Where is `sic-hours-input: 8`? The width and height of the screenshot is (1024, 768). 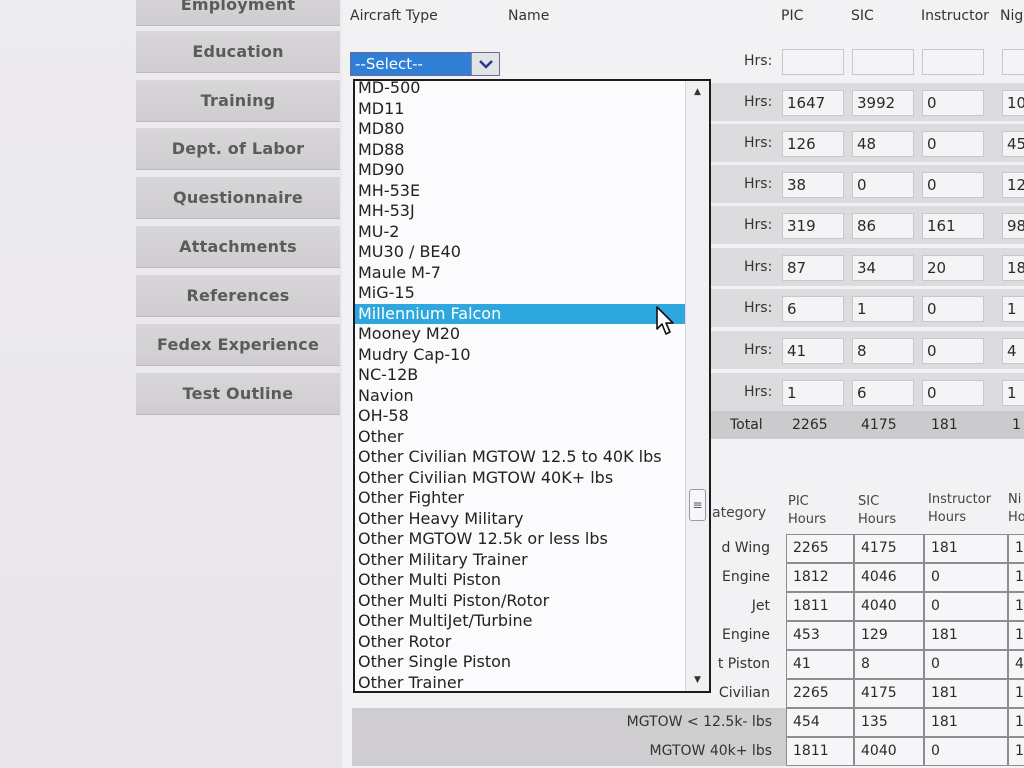
sic-hours-input: 8 is located at coordinates (883, 351).